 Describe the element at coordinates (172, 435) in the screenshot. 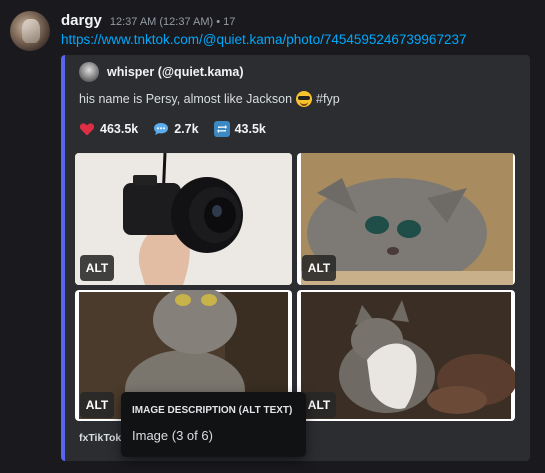

I see `tooltip-body: Image (3 of 6)` at that location.